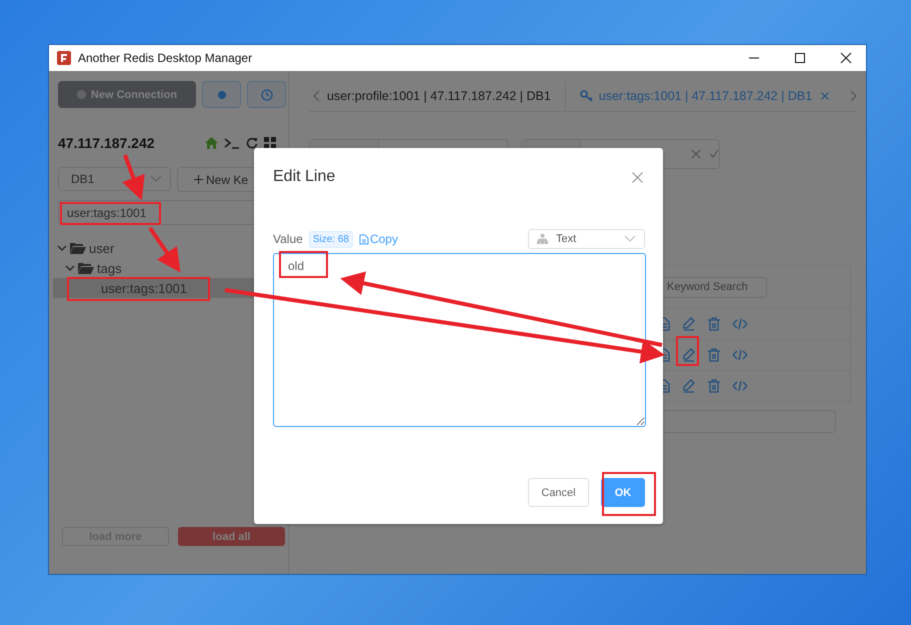  What do you see at coordinates (623, 492) in the screenshot?
I see `ok-button: OK` at bounding box center [623, 492].